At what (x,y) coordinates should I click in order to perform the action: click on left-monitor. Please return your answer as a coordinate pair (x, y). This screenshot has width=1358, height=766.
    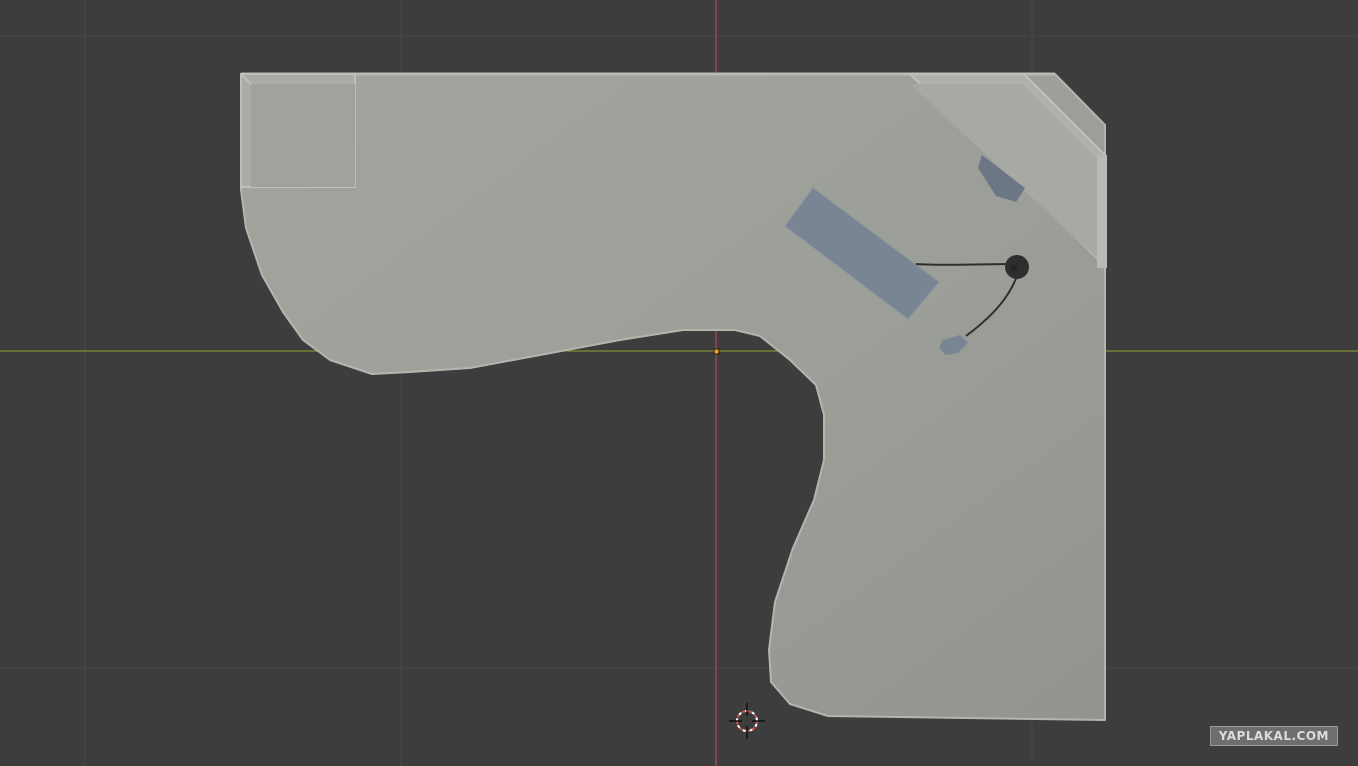
    Looking at the image, I should click on (298, 130).